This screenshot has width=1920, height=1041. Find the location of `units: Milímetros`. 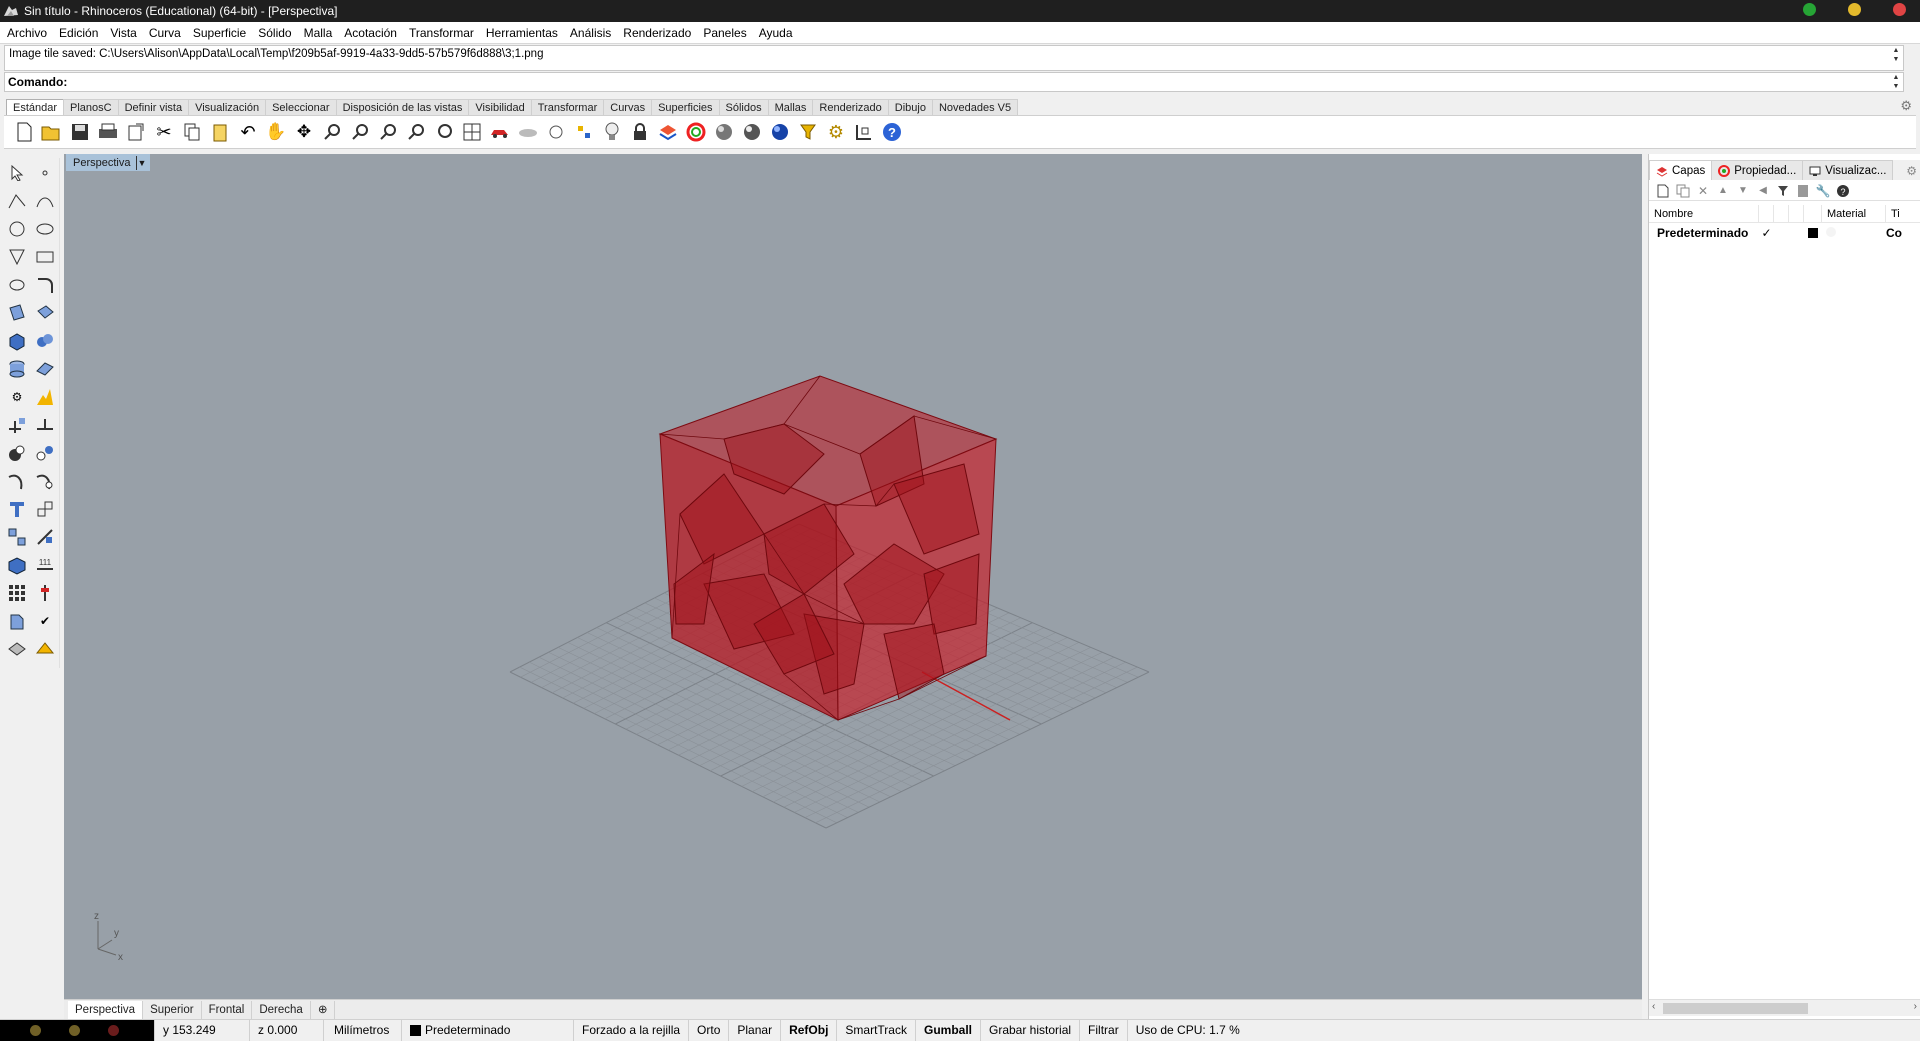

units: Milímetros is located at coordinates (363, 1030).